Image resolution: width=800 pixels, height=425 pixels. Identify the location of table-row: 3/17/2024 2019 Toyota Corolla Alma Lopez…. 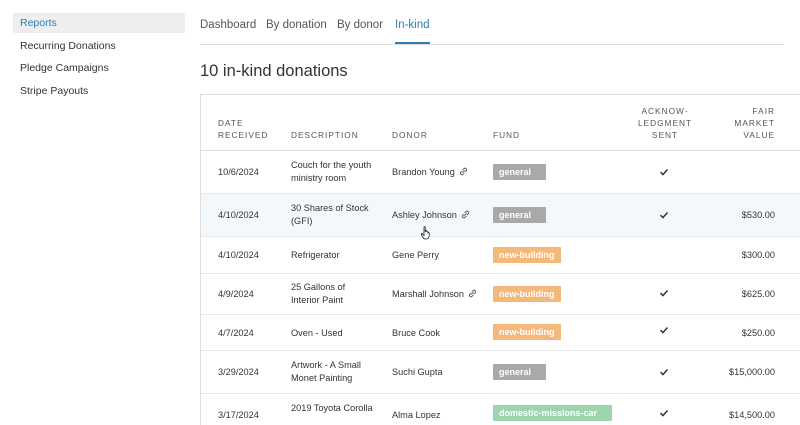
(500, 409).